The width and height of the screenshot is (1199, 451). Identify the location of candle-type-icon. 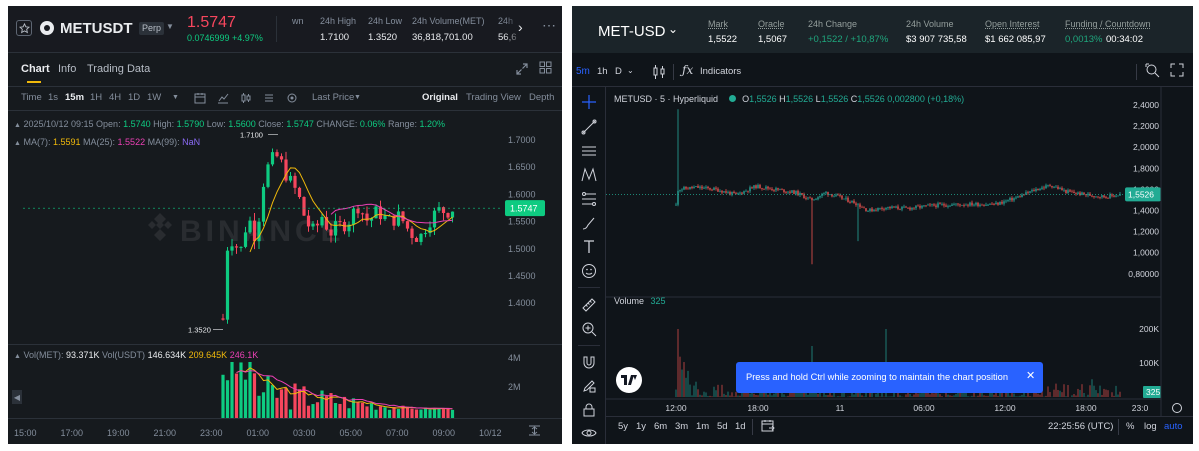
(246, 100).